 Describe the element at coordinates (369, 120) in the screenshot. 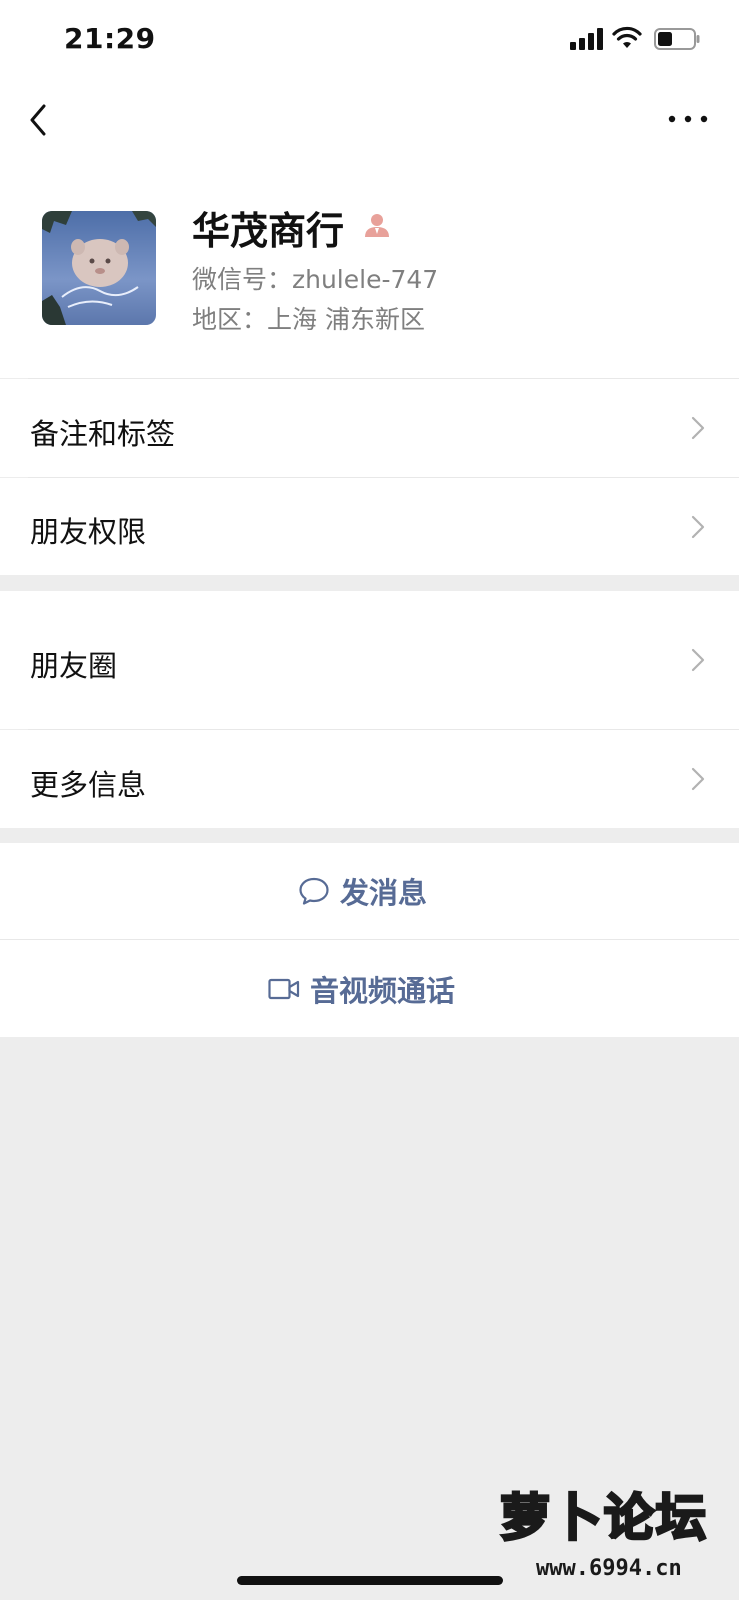

I see `navigation-bar` at that location.